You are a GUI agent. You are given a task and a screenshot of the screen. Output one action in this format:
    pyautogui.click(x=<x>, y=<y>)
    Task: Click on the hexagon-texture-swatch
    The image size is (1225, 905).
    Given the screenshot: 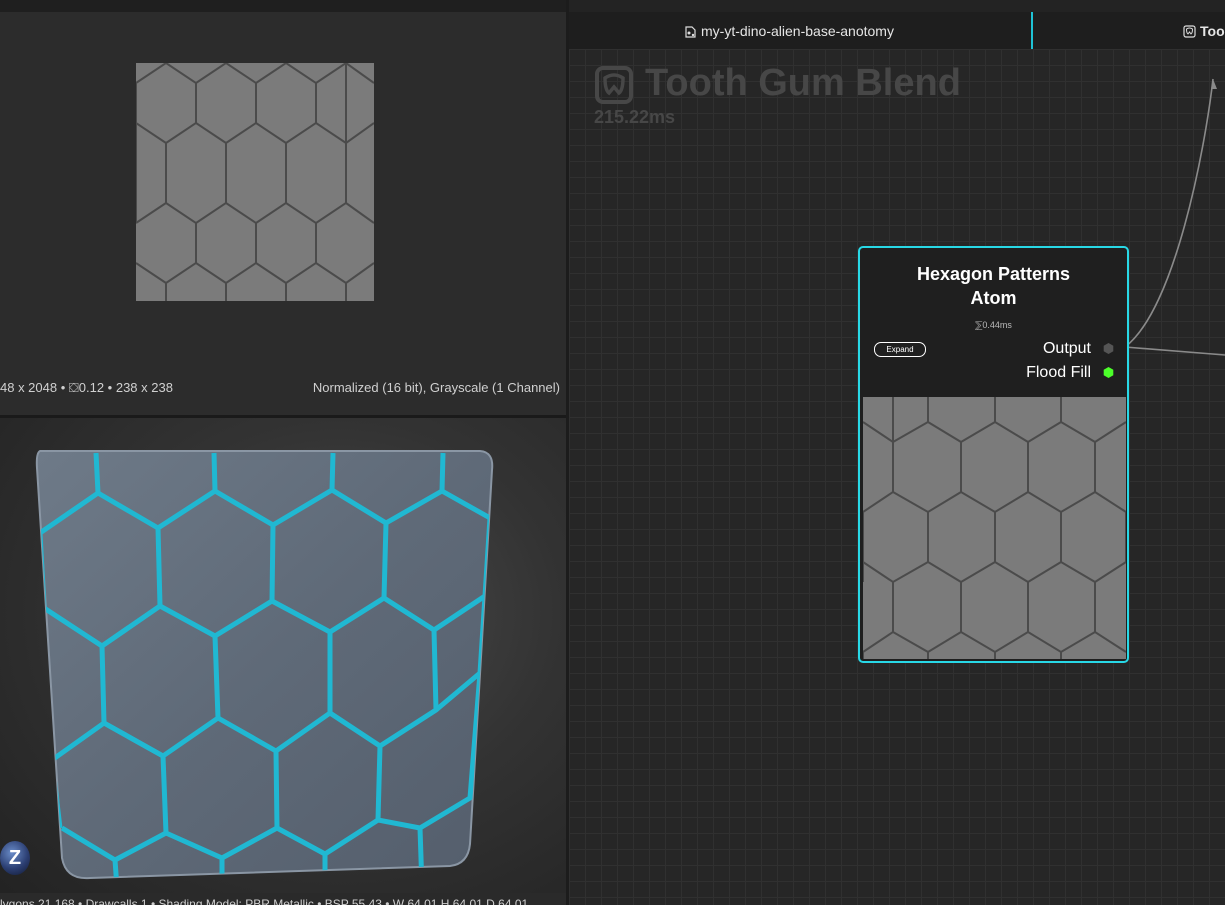 What is the action you would take?
    pyautogui.click(x=255, y=182)
    